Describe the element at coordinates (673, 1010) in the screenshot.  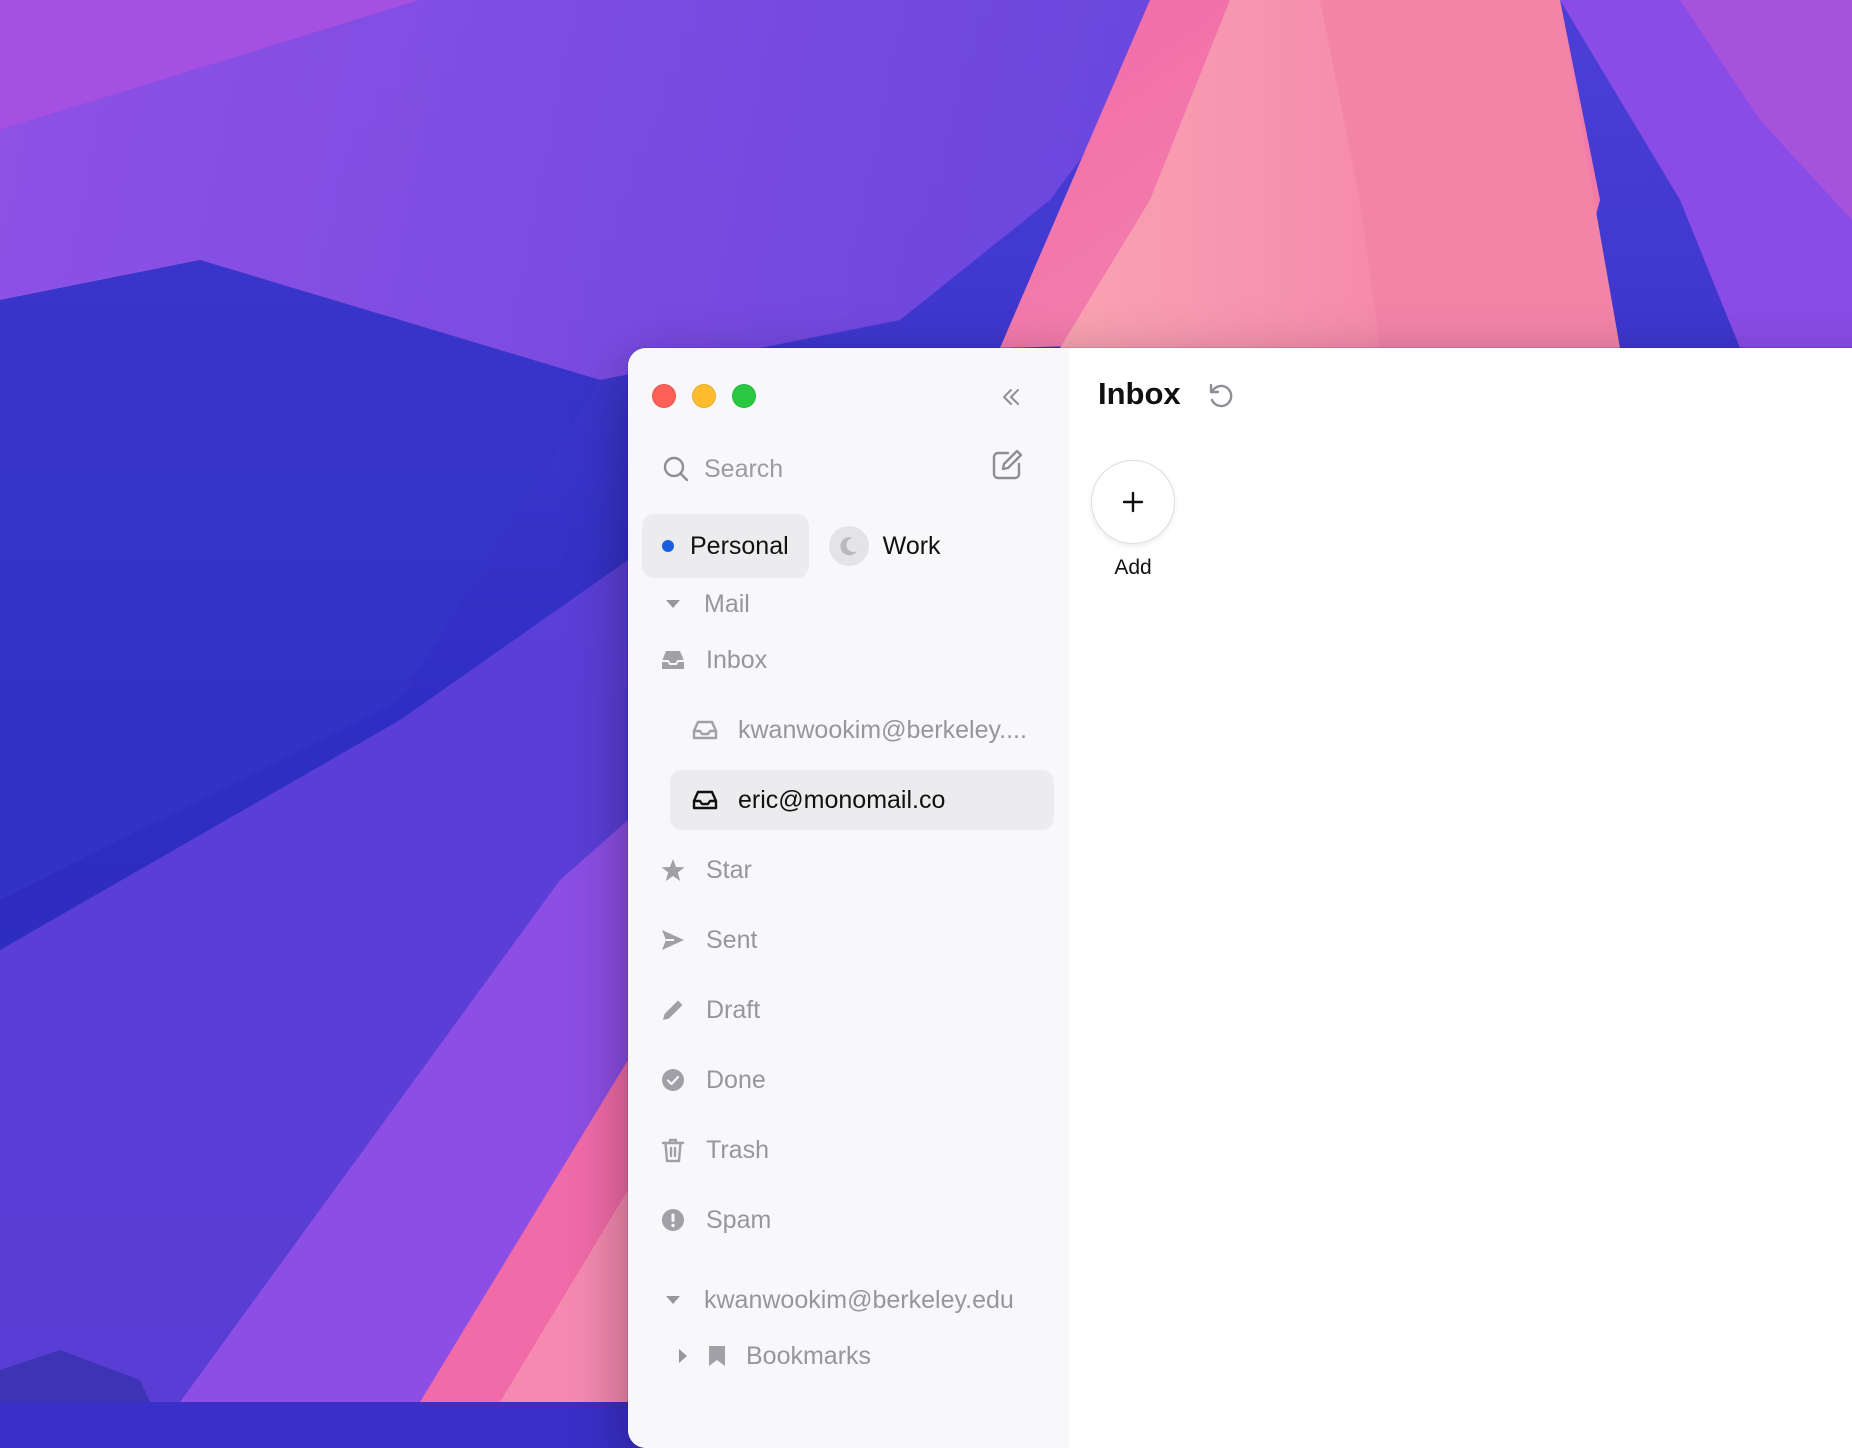
I see `pencil-icon` at that location.